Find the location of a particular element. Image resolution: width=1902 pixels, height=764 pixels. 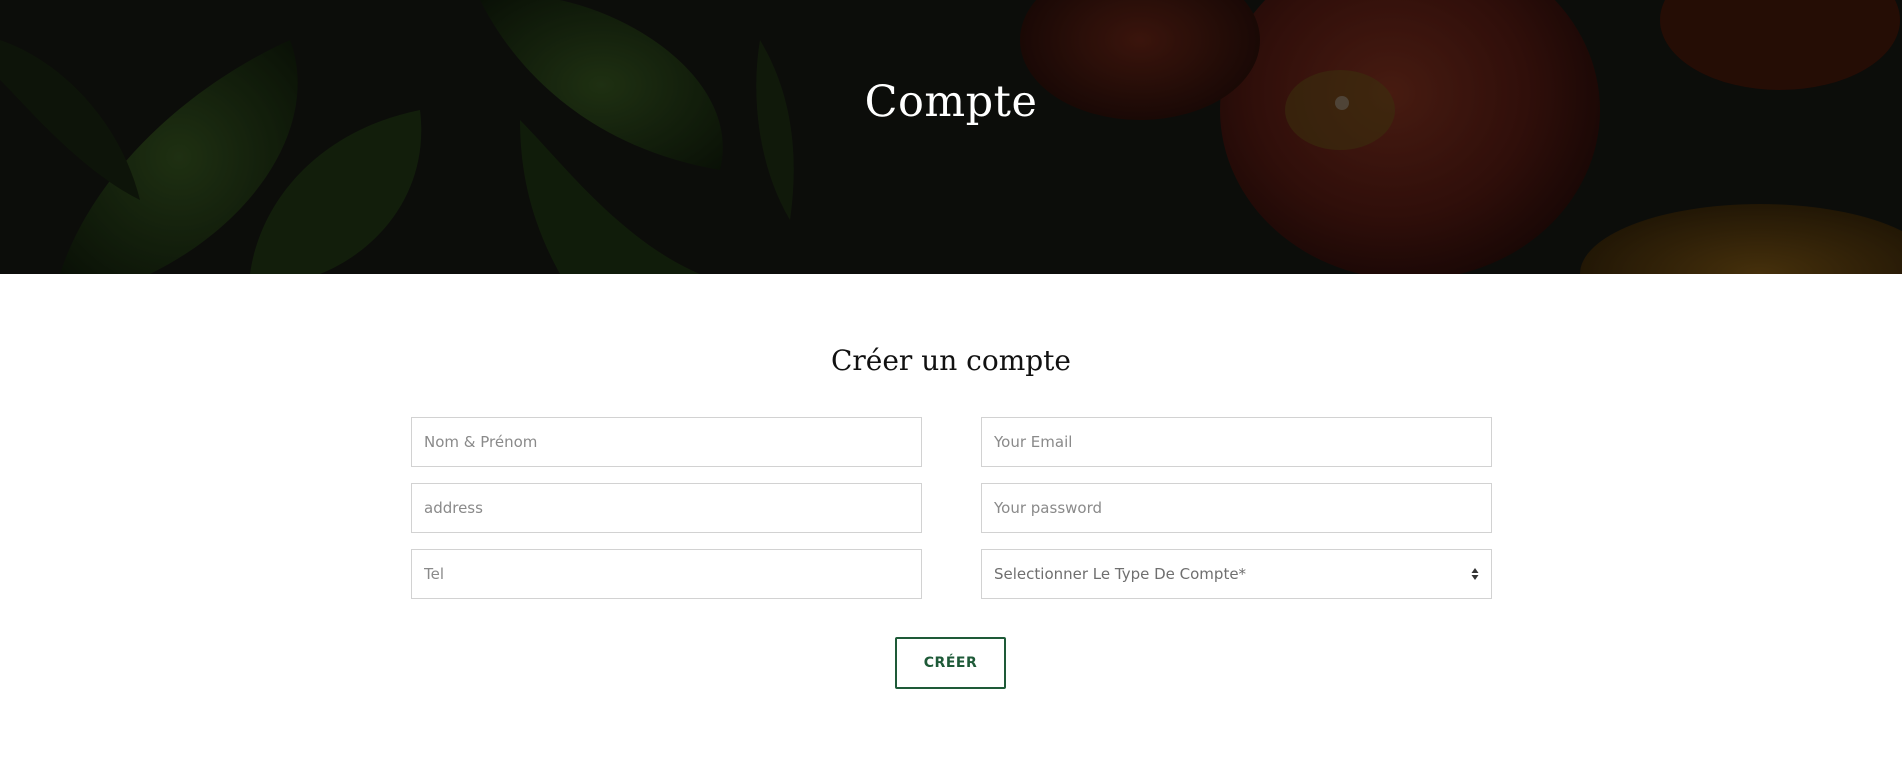

account-type-select: Selectionner Le Type De Compte* is located at coordinates (1236, 574).